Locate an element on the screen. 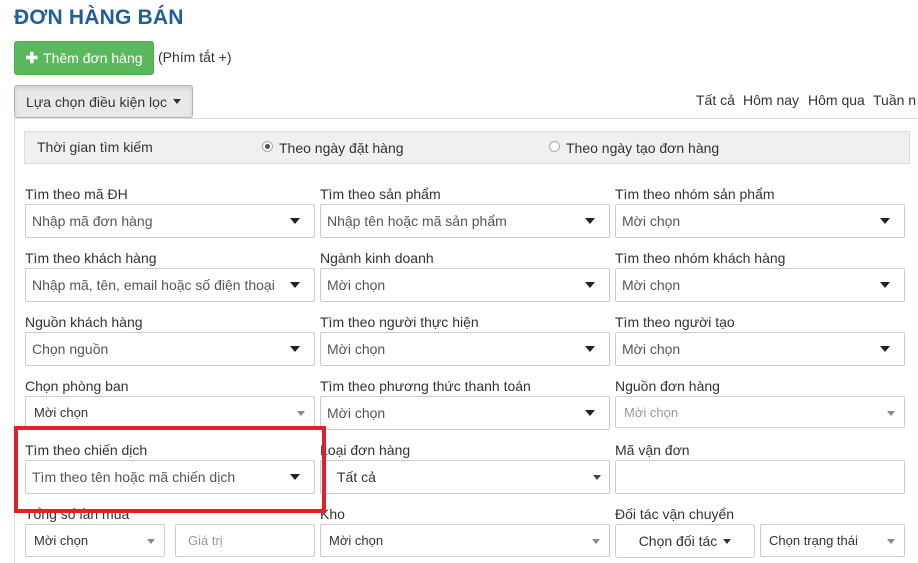 The height and width of the screenshot is (563, 918). total-purchases-select-value: Mời chọn is located at coordinates (61, 540).